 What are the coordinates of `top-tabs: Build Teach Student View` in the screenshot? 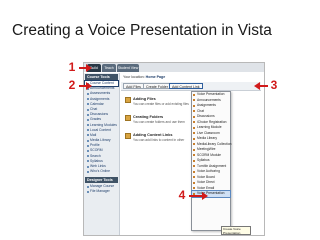 It's located at (174, 67).